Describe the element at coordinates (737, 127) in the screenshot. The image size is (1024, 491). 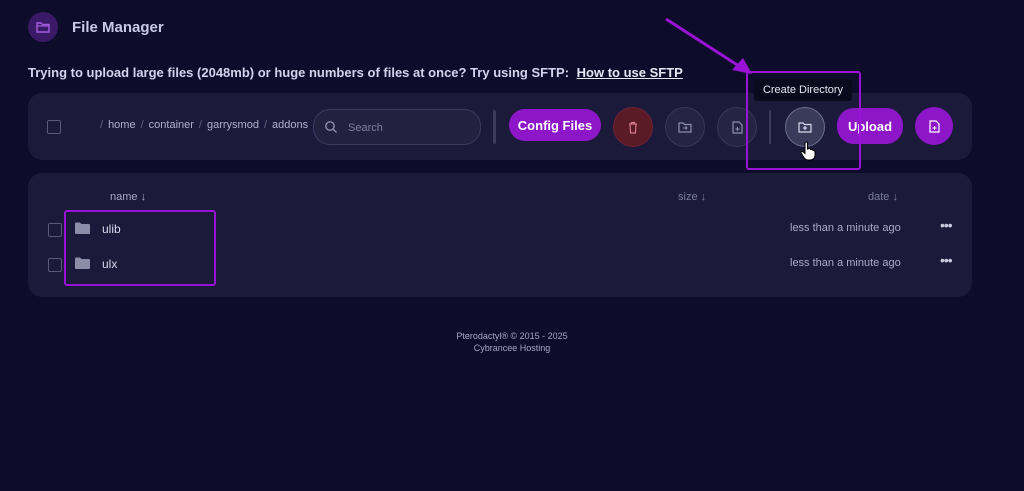
I see `file-icon` at that location.